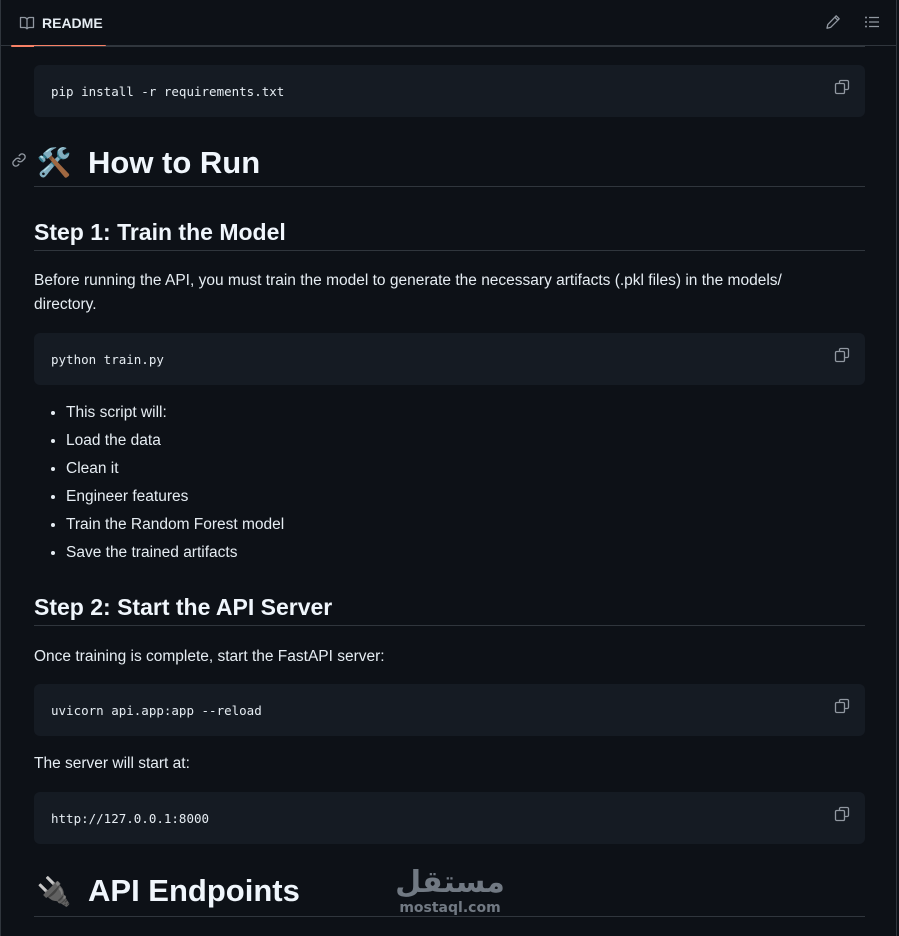  Describe the element at coordinates (449, 233) in the screenshot. I see `heading-step-1: Step 1: Train the Model` at that location.